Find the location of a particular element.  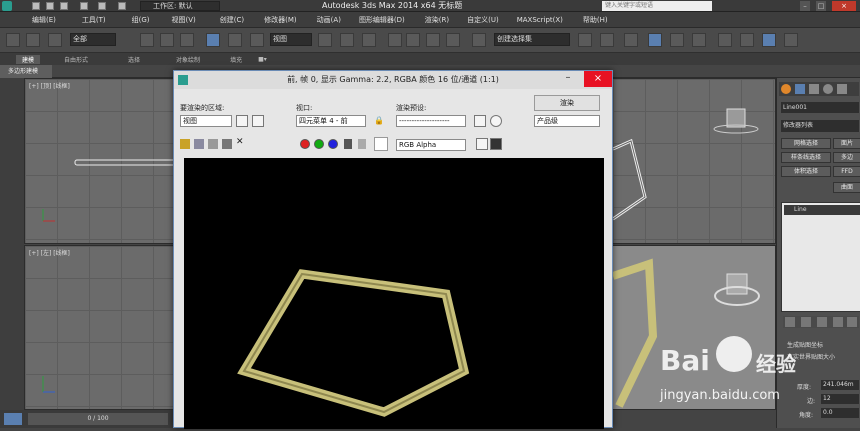

open-file-icon is located at coordinates (50, 6).